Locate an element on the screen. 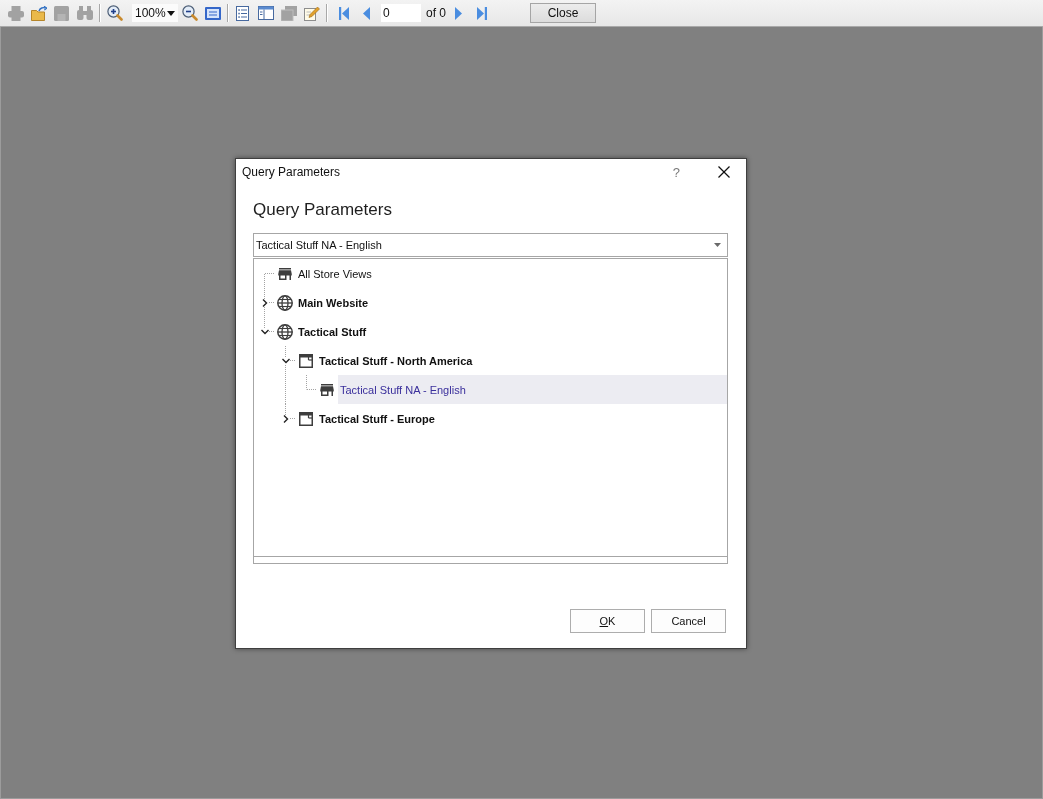 The height and width of the screenshot is (799, 1043). tree-item: Tactical Stuff is located at coordinates (332, 331).